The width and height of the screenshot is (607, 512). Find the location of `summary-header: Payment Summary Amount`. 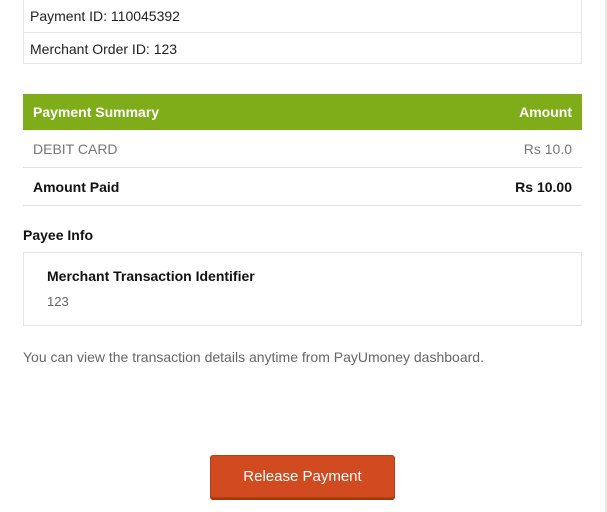

summary-header: Payment Summary Amount is located at coordinates (302, 112).